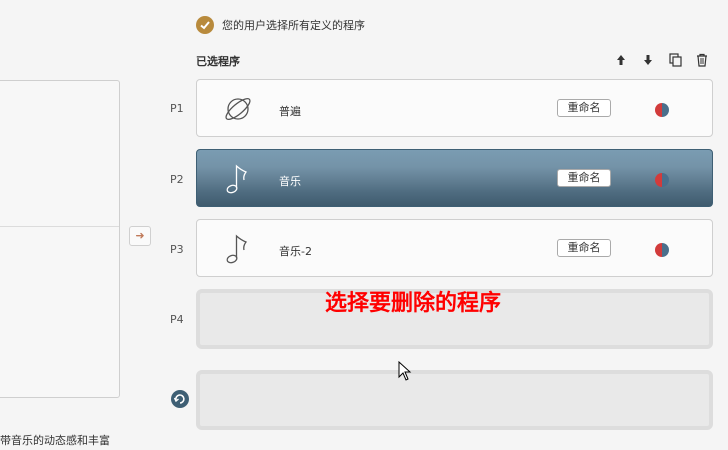 The image size is (728, 450). I want to click on program-name: 音乐-2, so click(295, 251).